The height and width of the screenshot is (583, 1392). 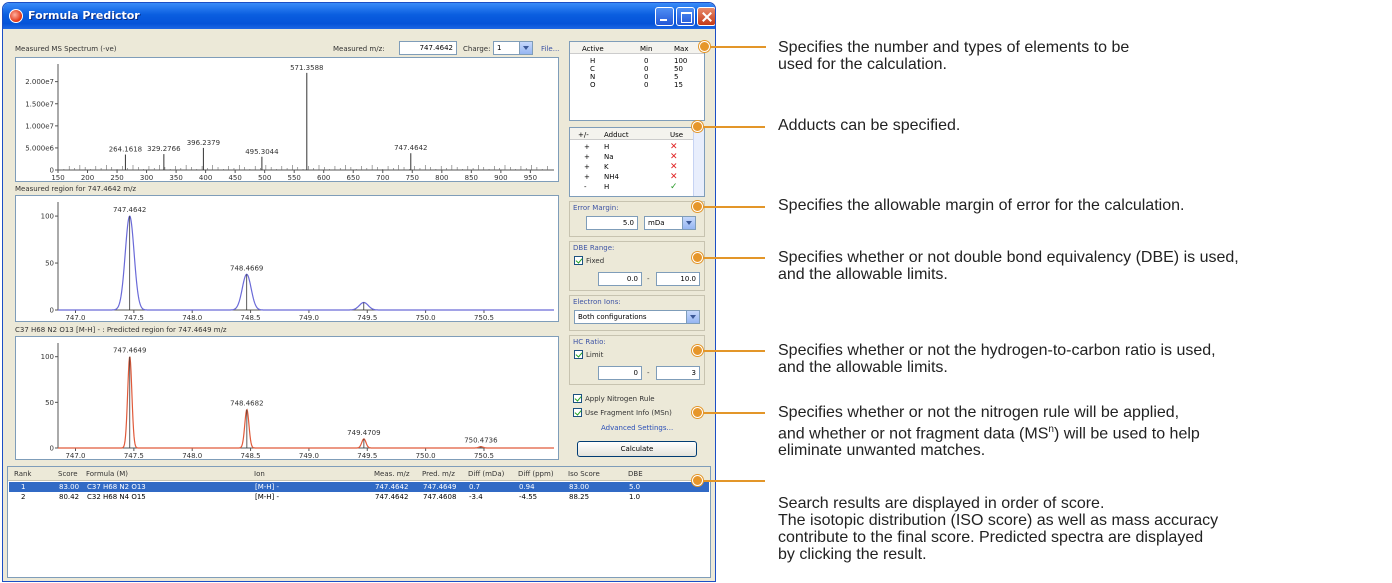 What do you see at coordinates (607, 187) in the screenshot?
I see `adduct-name: H` at bounding box center [607, 187].